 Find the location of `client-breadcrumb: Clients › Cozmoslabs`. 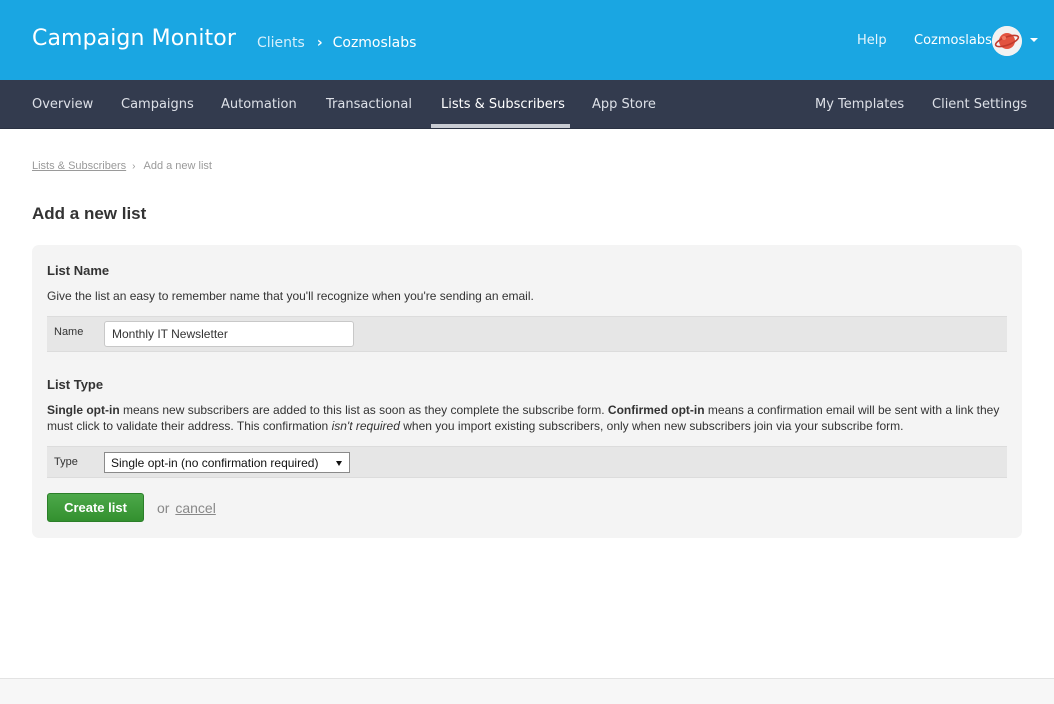

client-breadcrumb: Clients › Cozmoslabs is located at coordinates (336, 43).